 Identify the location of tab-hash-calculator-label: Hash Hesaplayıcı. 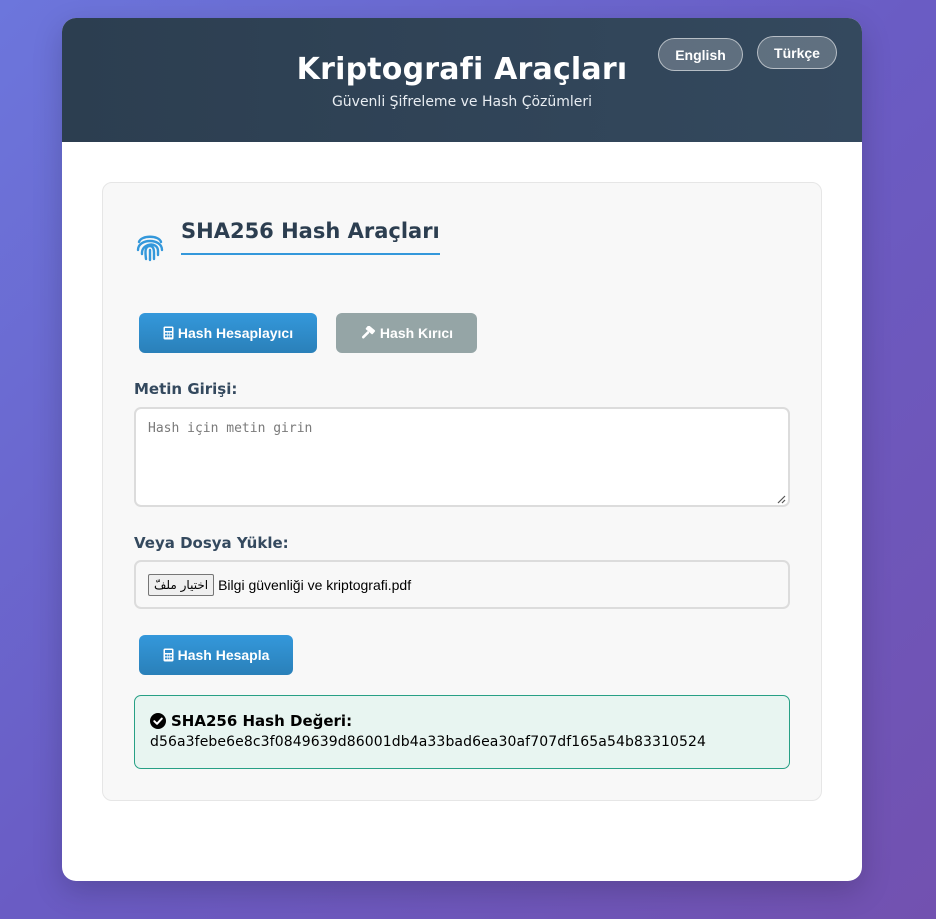
(235, 333).